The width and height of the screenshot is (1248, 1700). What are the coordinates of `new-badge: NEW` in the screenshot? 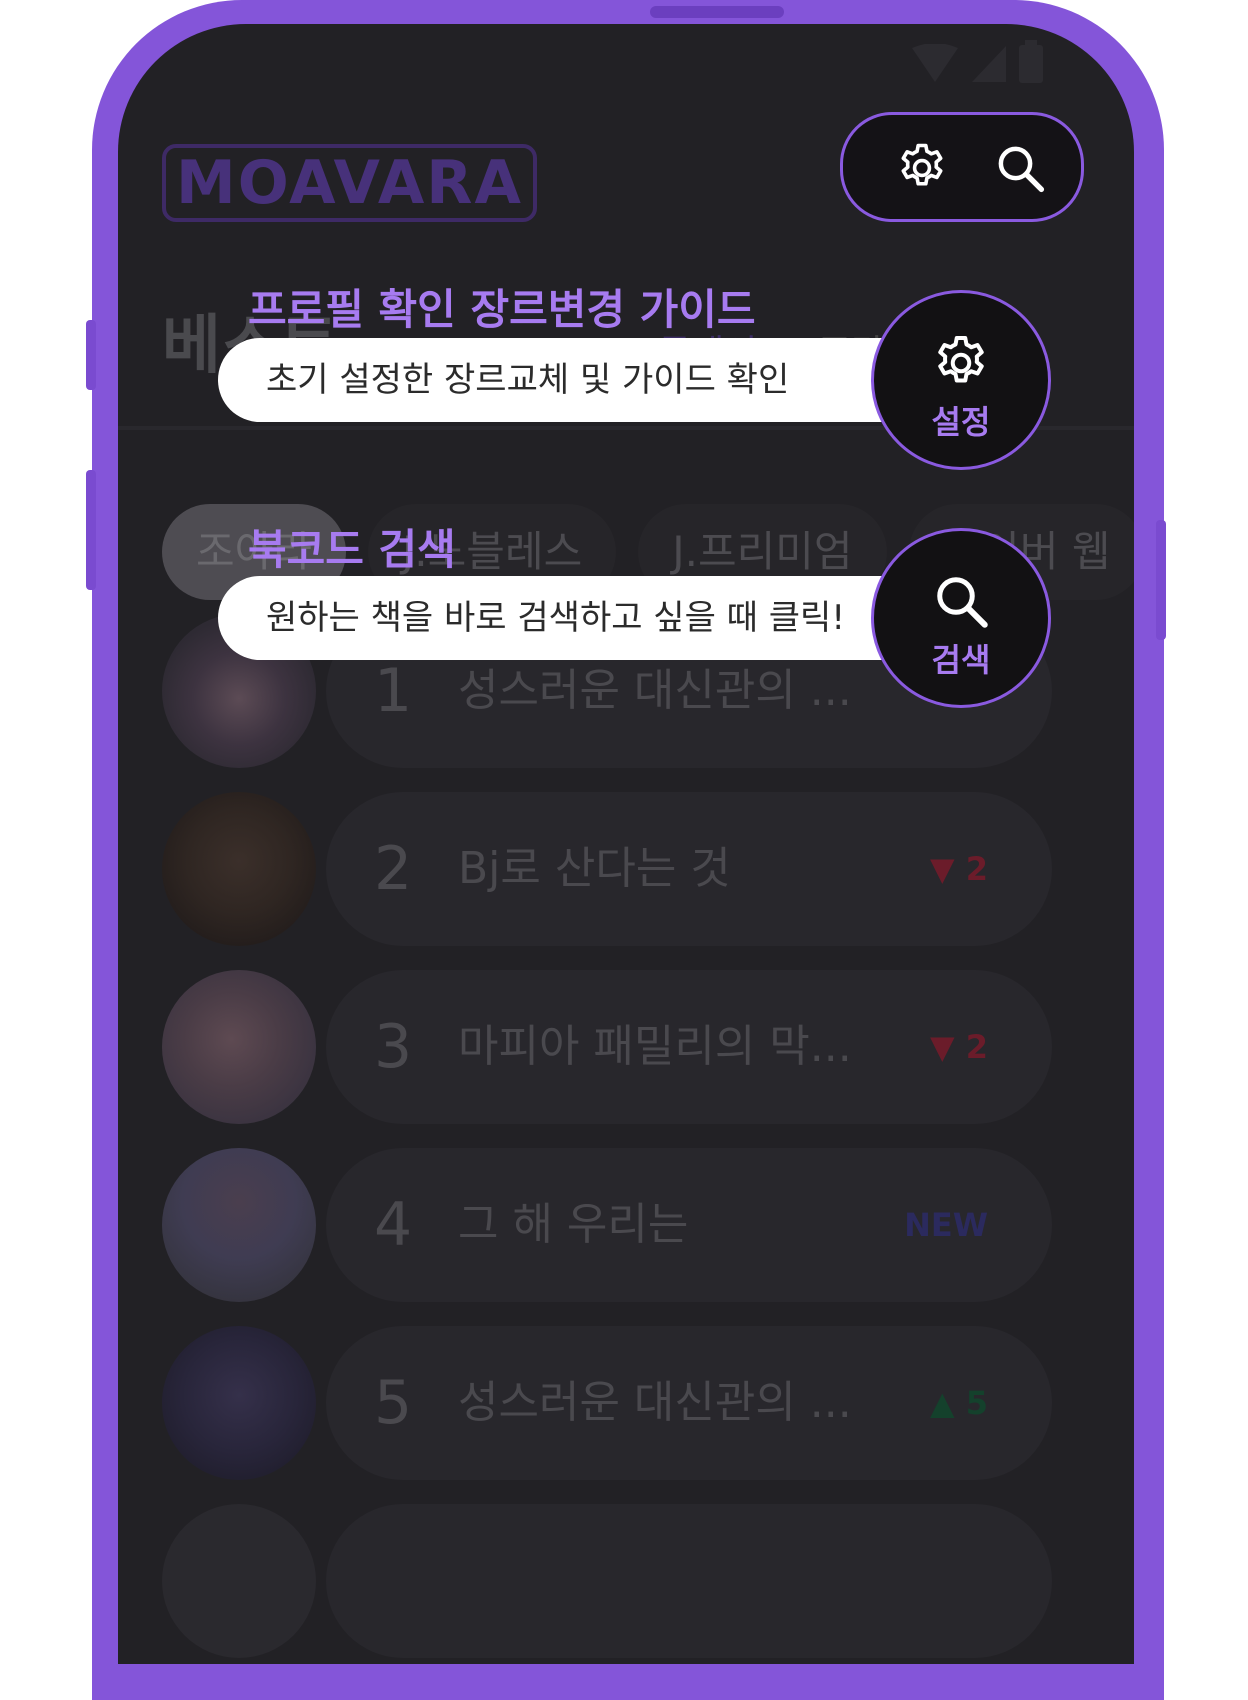 It's located at (946, 1225).